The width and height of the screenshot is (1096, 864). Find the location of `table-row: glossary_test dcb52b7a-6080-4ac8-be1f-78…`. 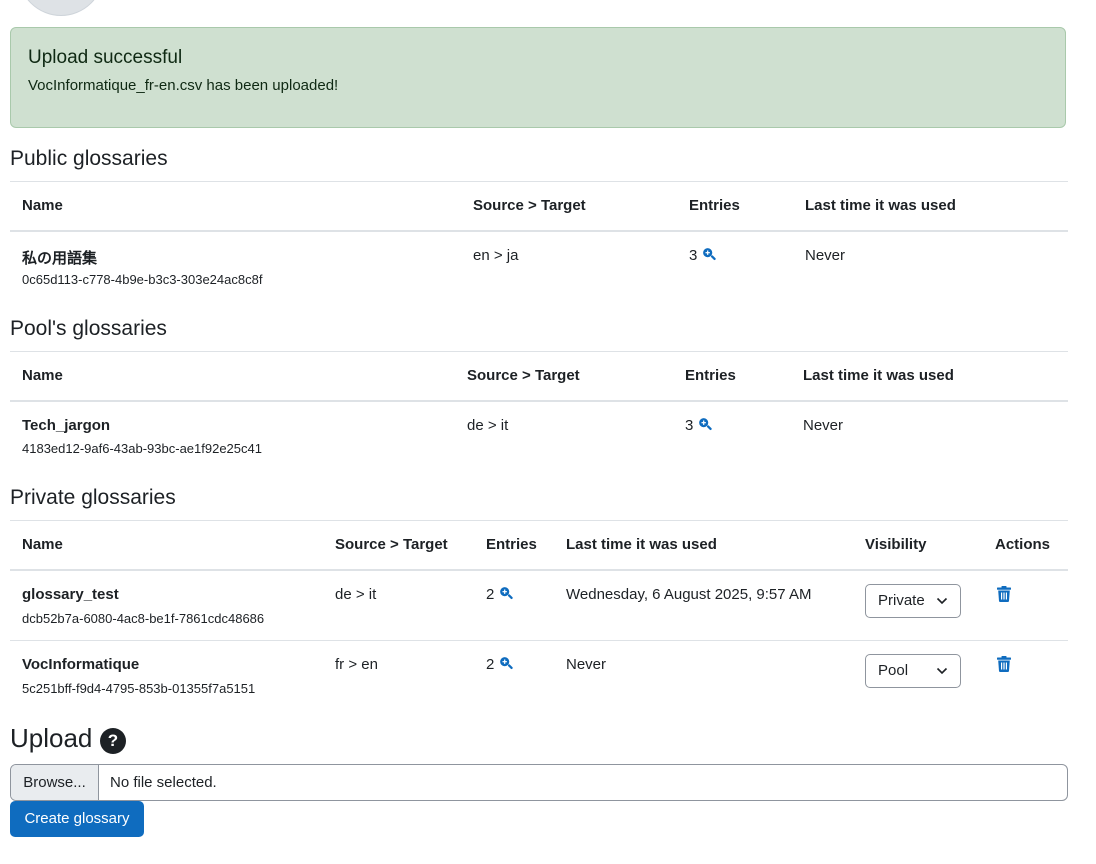

table-row: glossary_test dcb52b7a-6080-4ac8-be1f-78… is located at coordinates (539, 606).